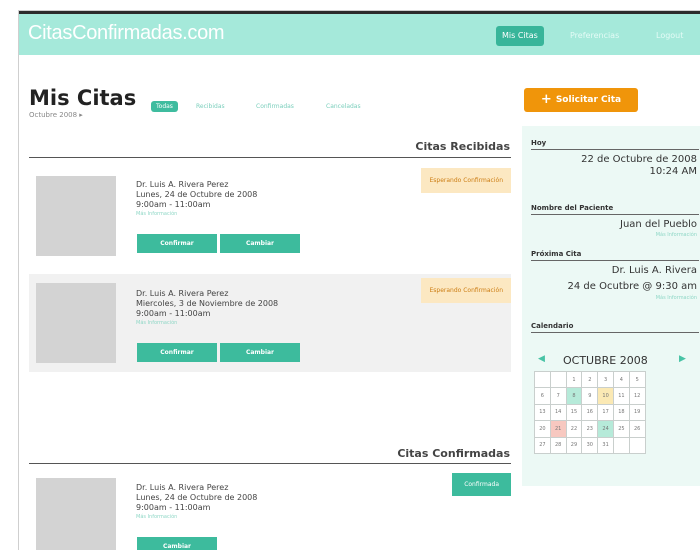 Image resolution: width=700 pixels, height=550 pixels. I want to click on calendar-day-7: 7, so click(558, 396).